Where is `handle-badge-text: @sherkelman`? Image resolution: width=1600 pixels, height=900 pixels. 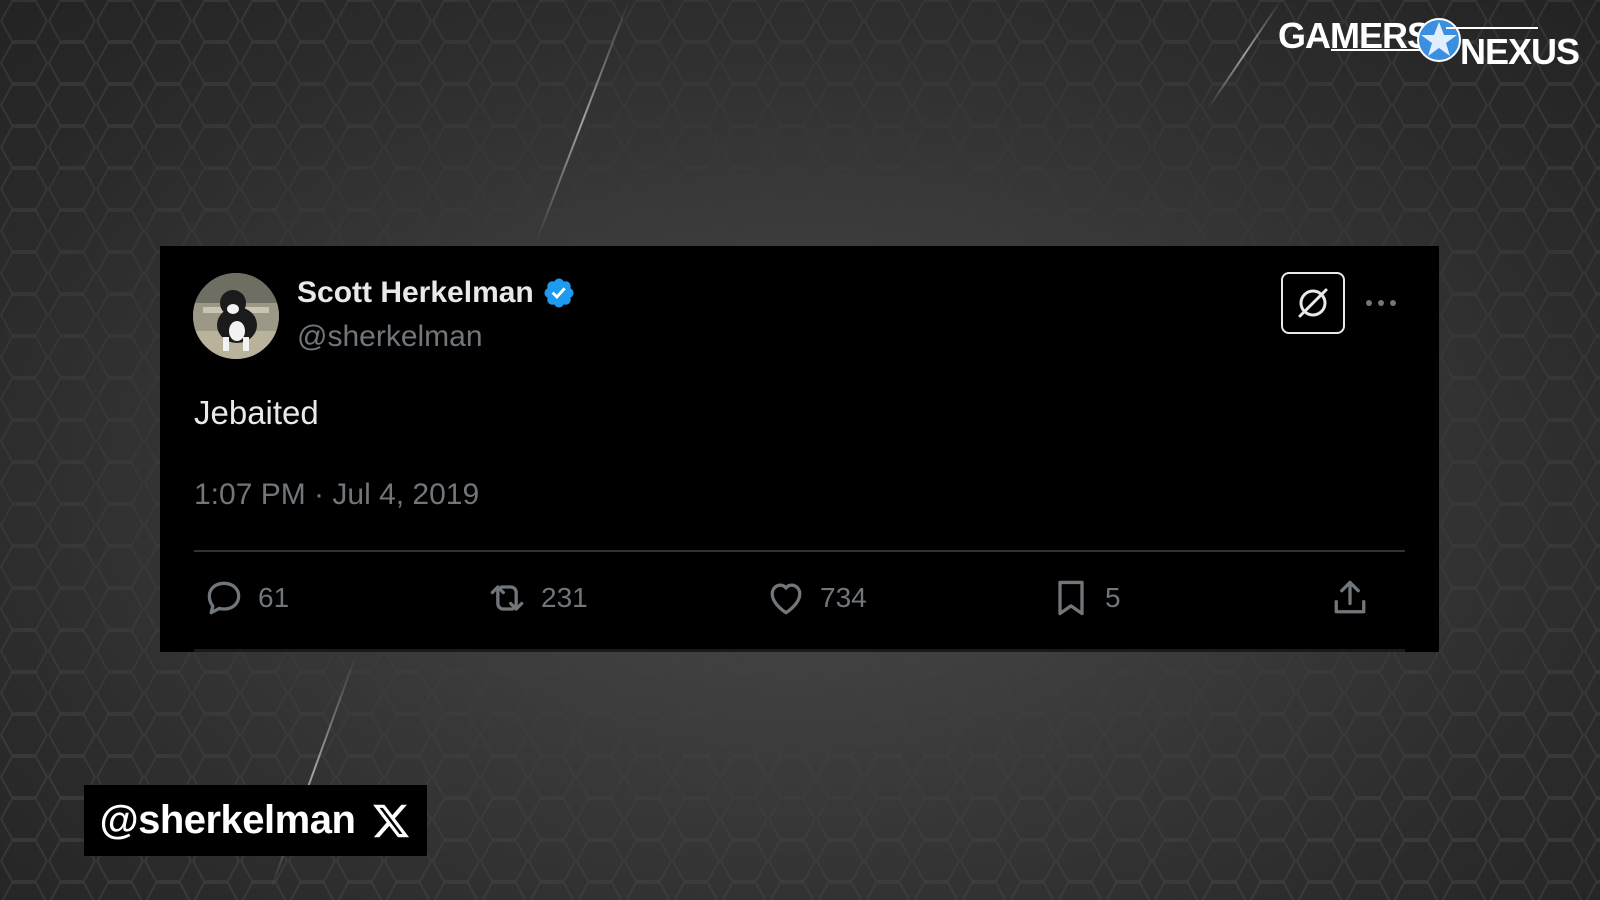
handle-badge-text: @sherkelman is located at coordinates (227, 820).